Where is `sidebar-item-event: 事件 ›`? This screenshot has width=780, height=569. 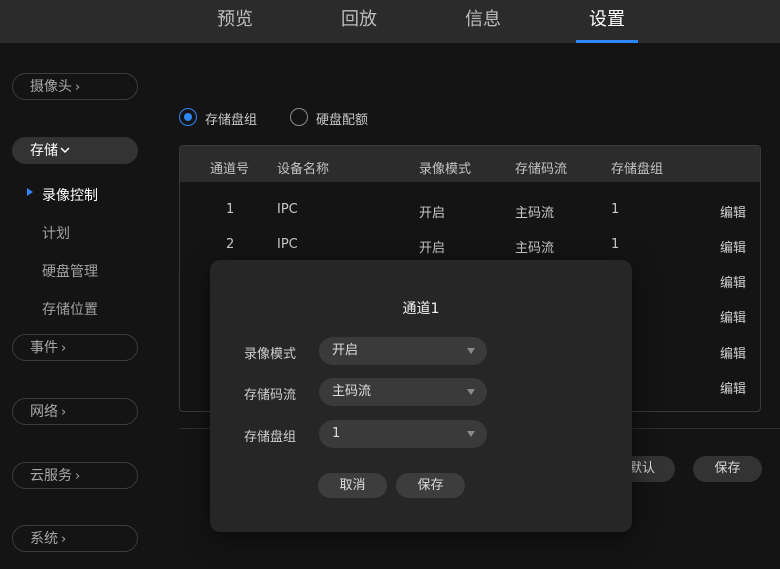
sidebar-item-event: 事件 › is located at coordinates (75, 347).